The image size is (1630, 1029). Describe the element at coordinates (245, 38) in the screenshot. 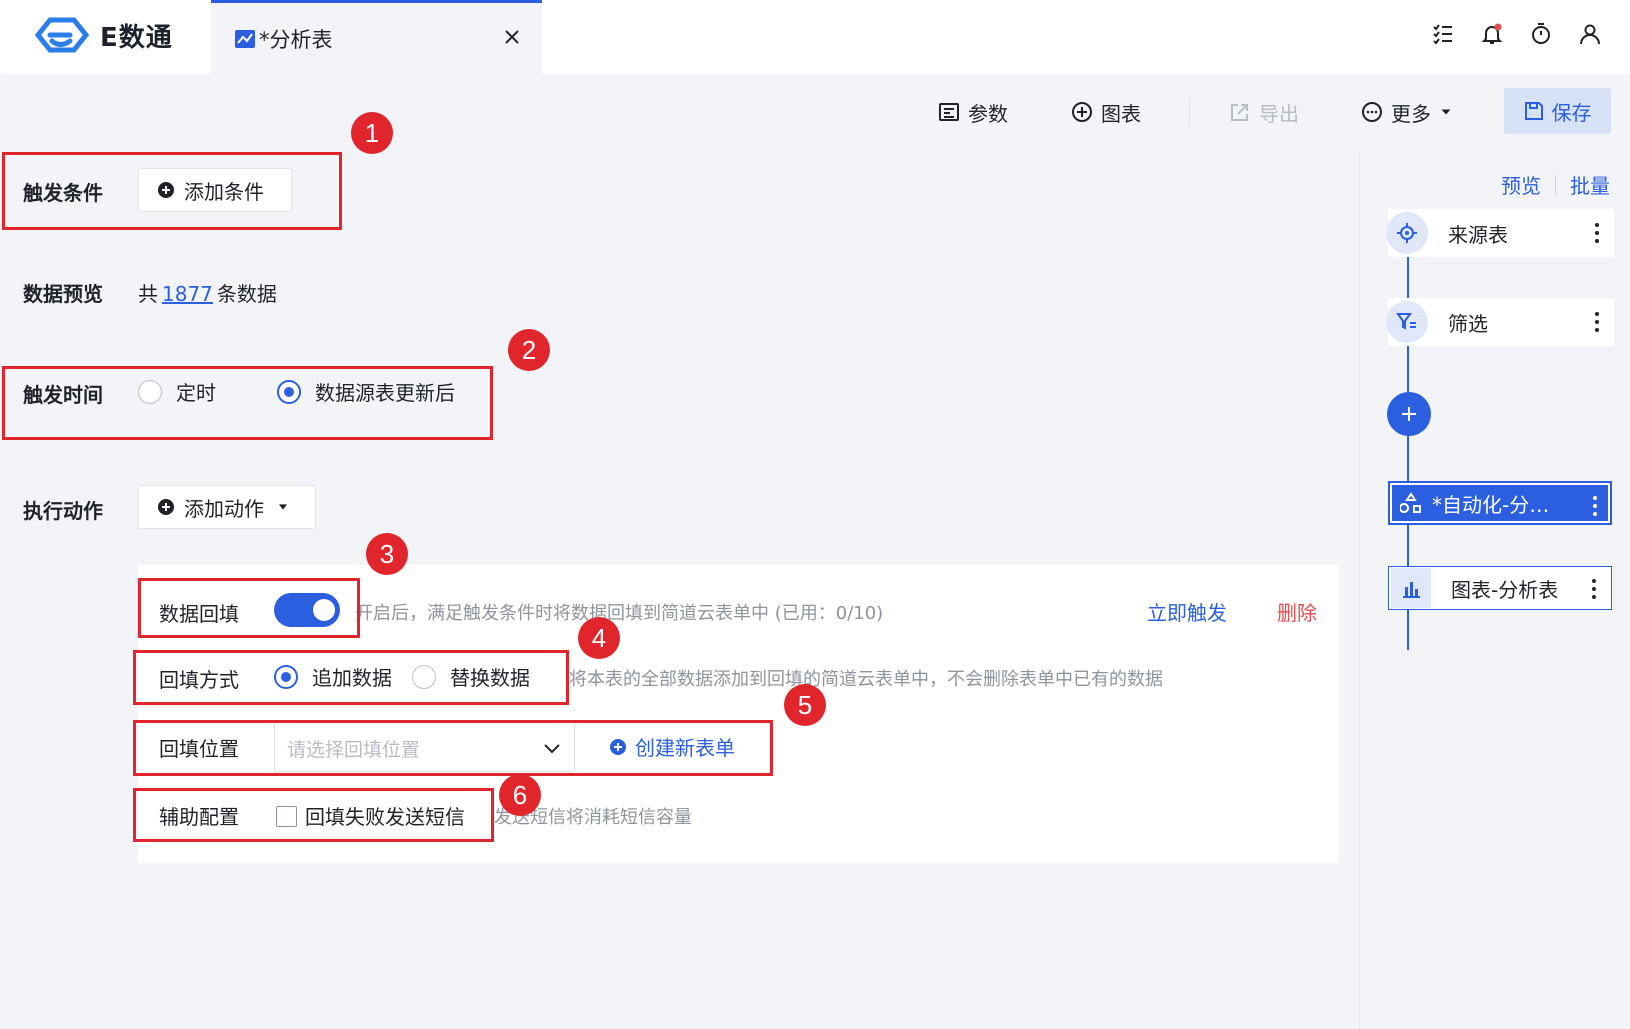

I see `line-chart-icon` at that location.